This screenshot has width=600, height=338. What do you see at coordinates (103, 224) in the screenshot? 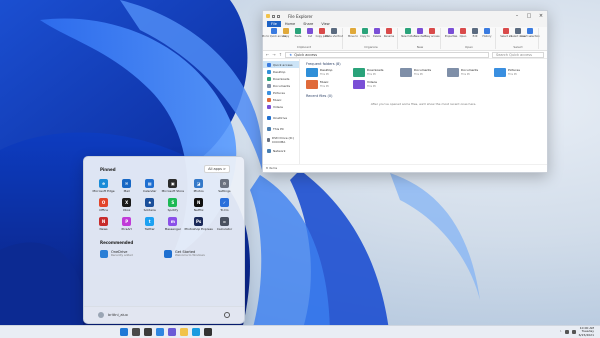
I see `app-tile-news: N News` at bounding box center [103, 224].